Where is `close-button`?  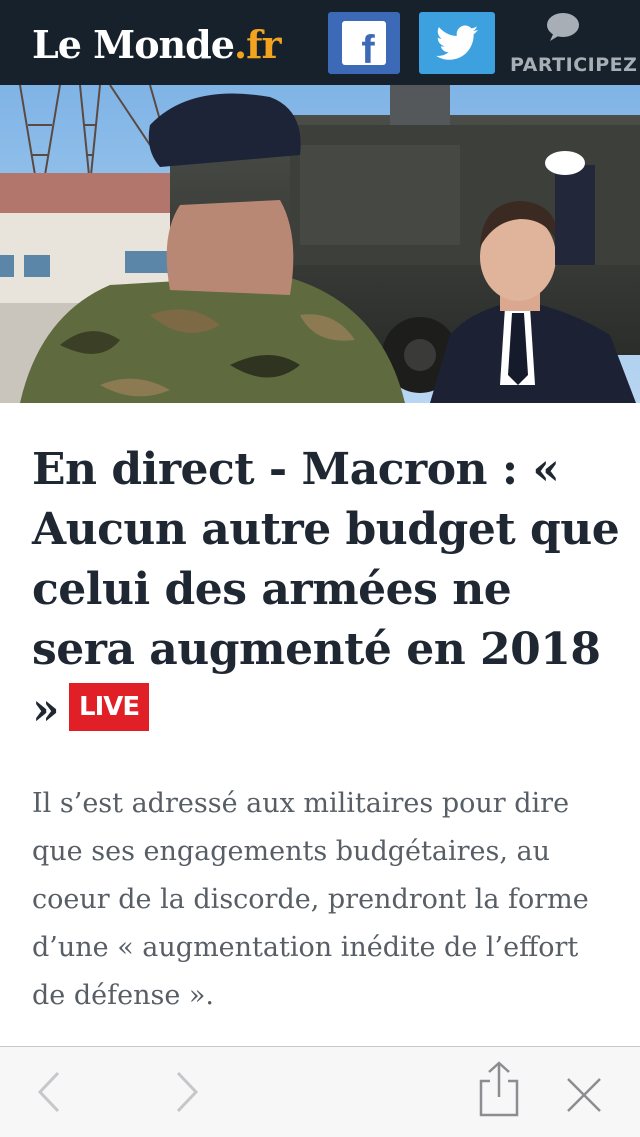
close-button is located at coordinates (584, 1095).